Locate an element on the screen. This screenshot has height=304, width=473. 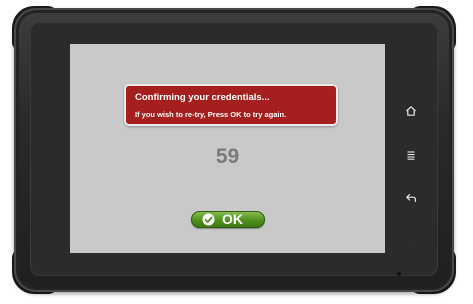
menu-icon is located at coordinates (411, 155).